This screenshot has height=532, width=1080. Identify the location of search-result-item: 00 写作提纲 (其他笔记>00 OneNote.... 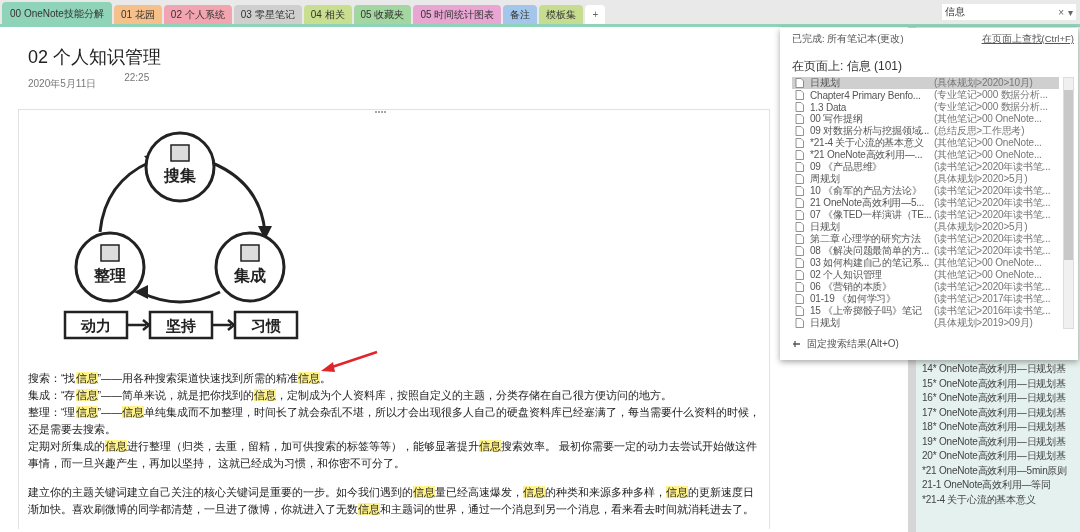
(926, 119).